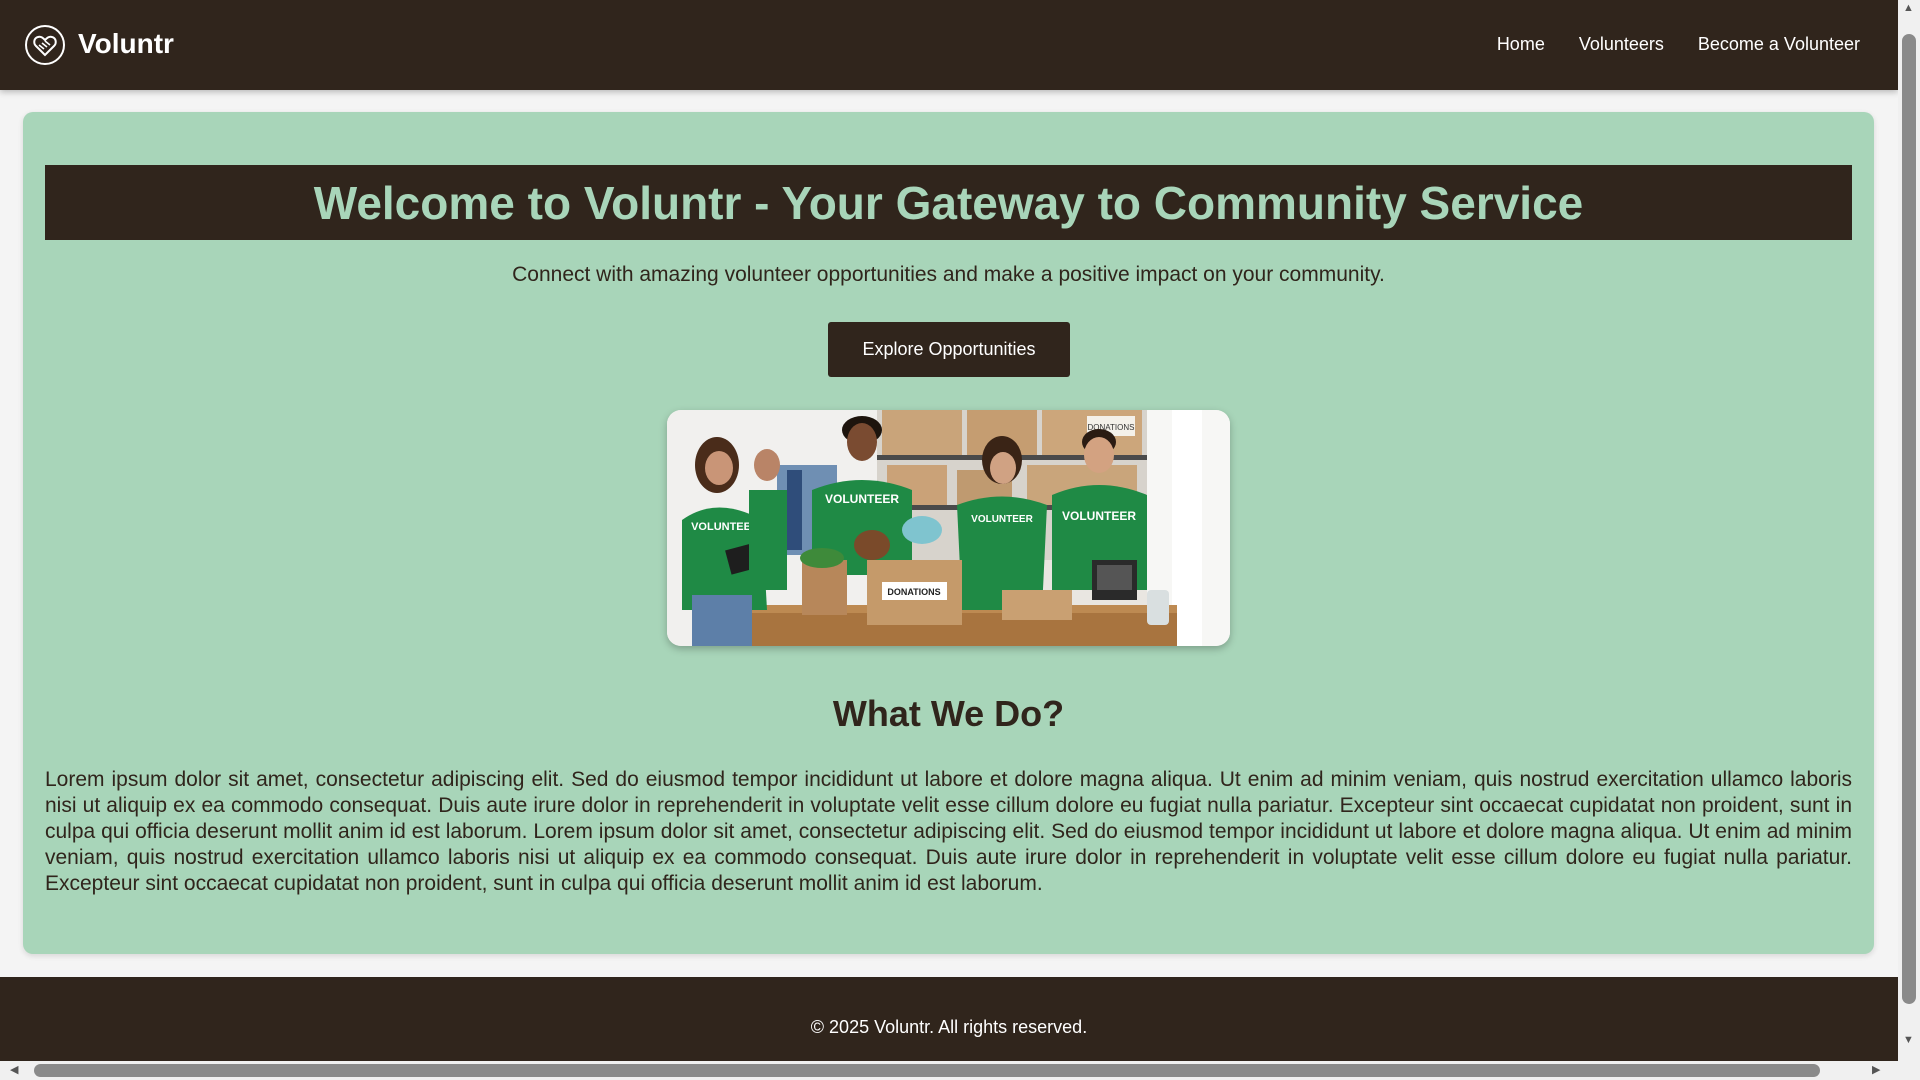 The image size is (1920, 1080). I want to click on scroll-right-arrow-icon: ▶, so click(1876, 1070).